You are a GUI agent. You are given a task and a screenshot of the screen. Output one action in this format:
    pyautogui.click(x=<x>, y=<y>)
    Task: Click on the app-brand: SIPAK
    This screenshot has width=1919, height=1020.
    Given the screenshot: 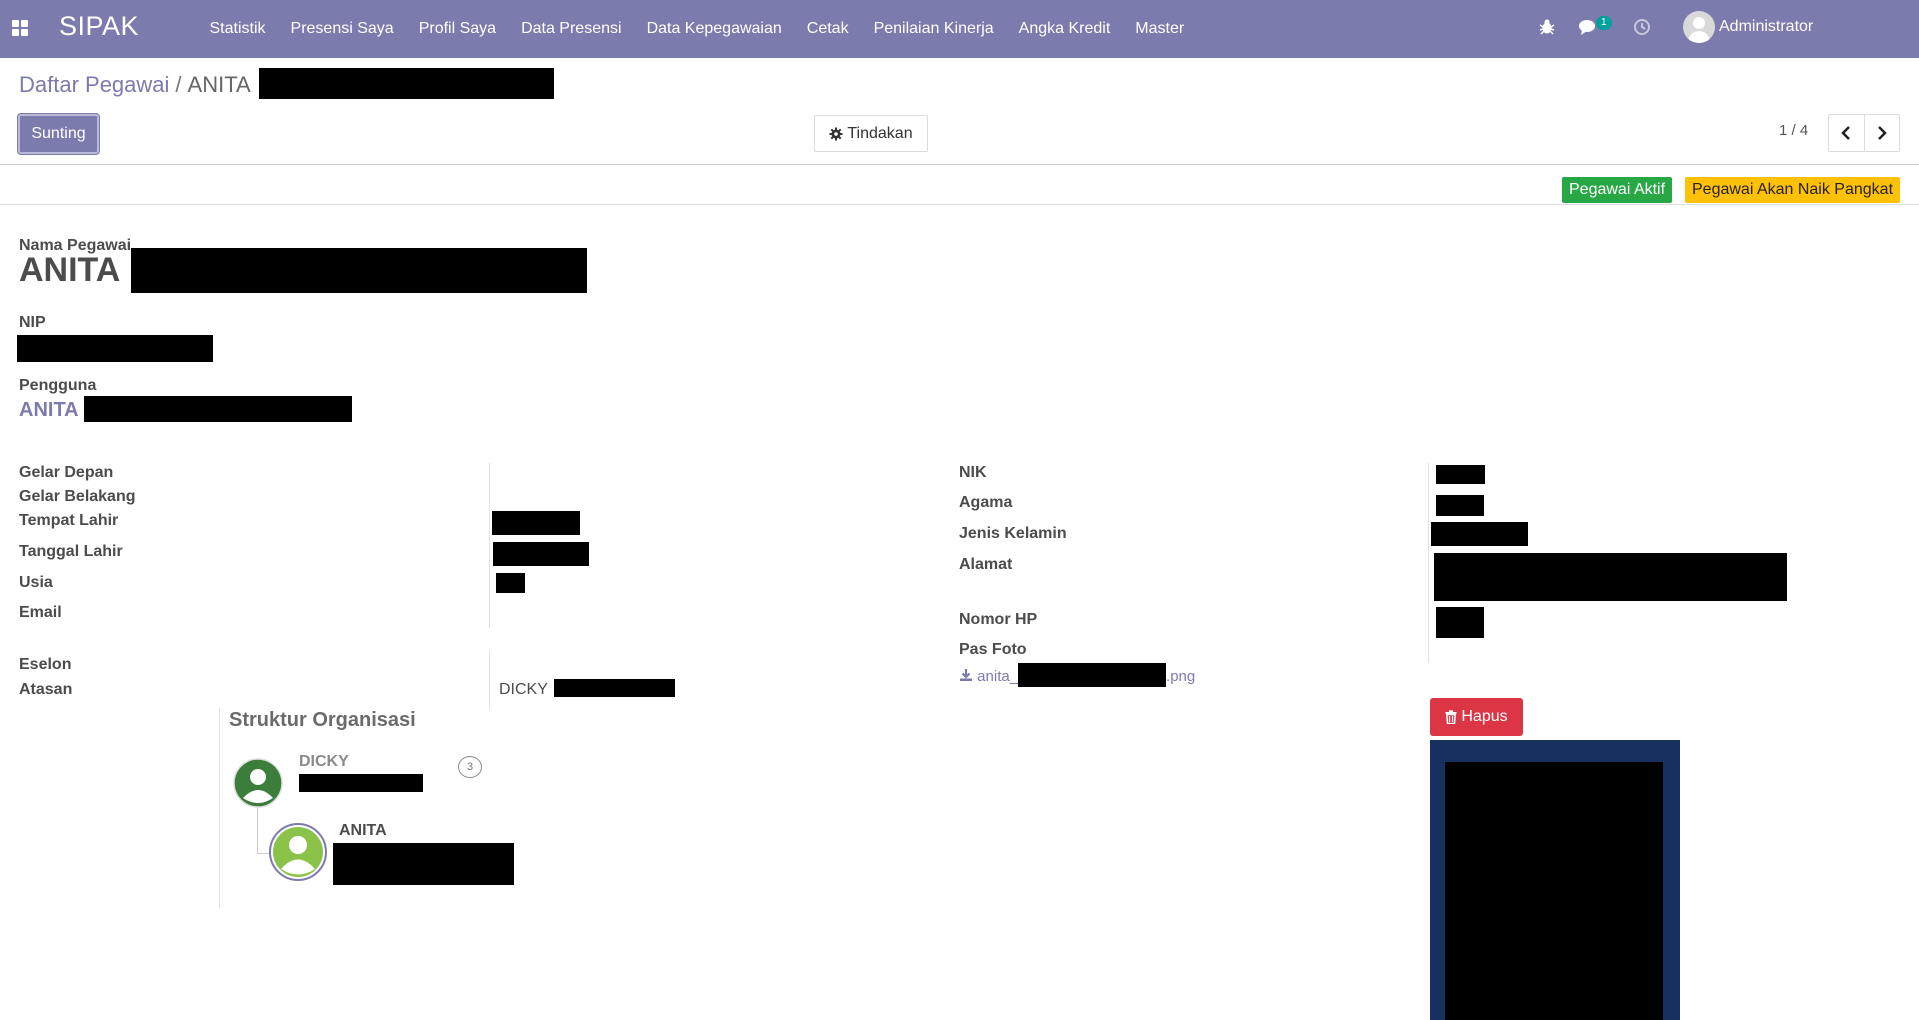 What is the action you would take?
    pyautogui.click(x=99, y=26)
    